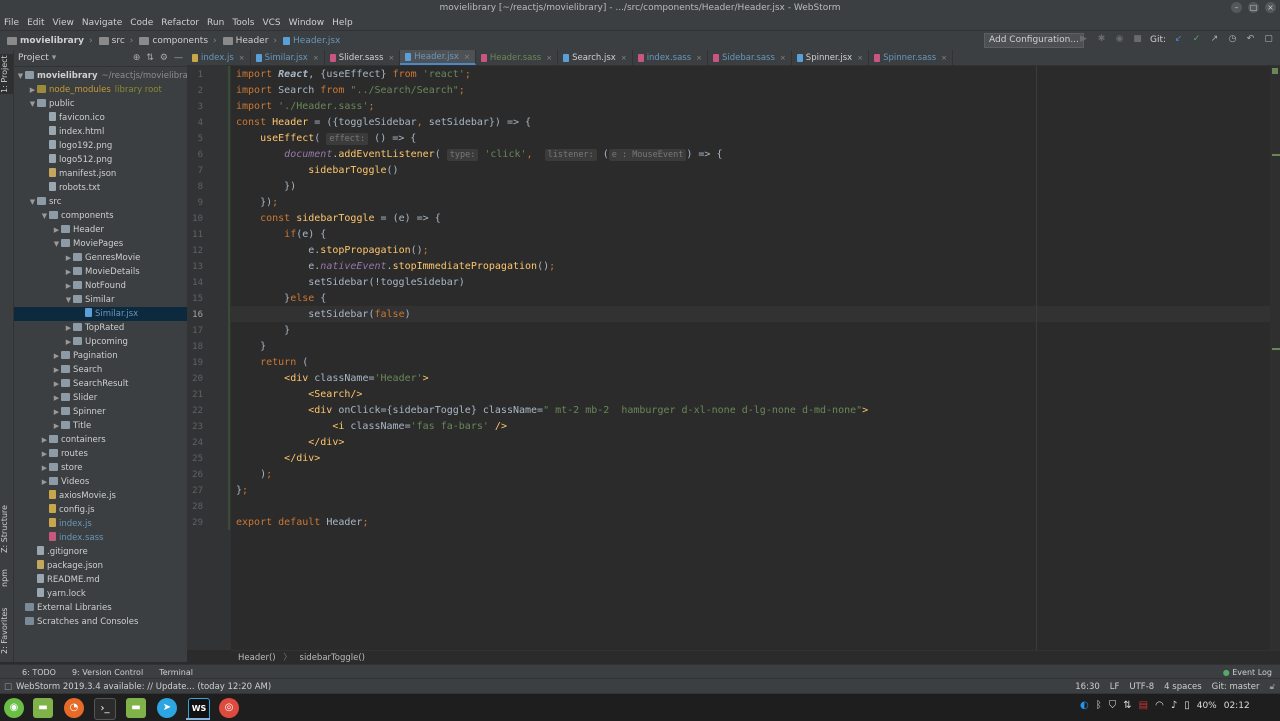 The image size is (1280, 721). I want to click on line-number: 26, so click(193, 475).